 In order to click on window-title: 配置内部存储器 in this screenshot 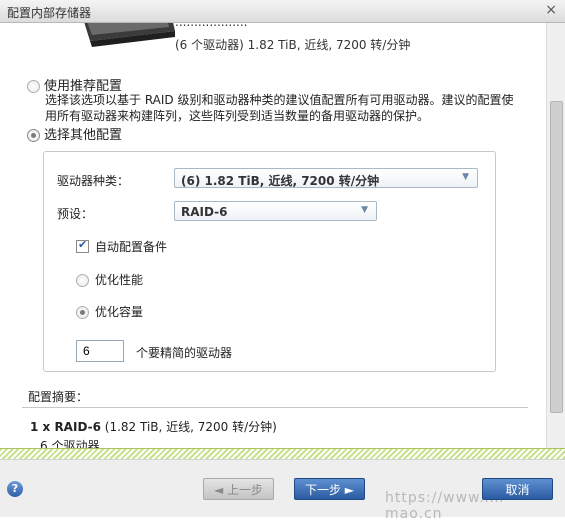, I will do `click(49, 13)`.